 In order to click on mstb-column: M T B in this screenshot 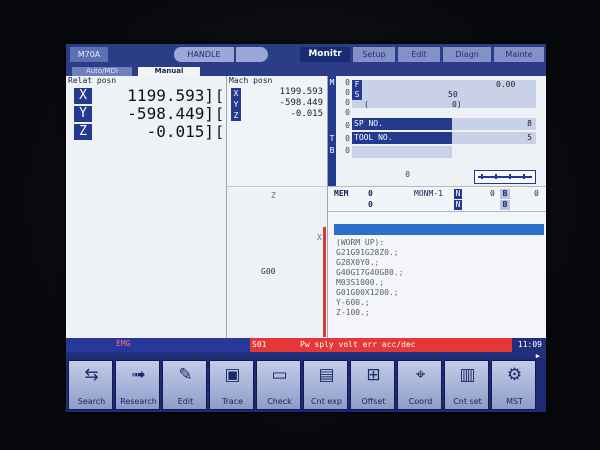, I will do `click(332, 131)`.